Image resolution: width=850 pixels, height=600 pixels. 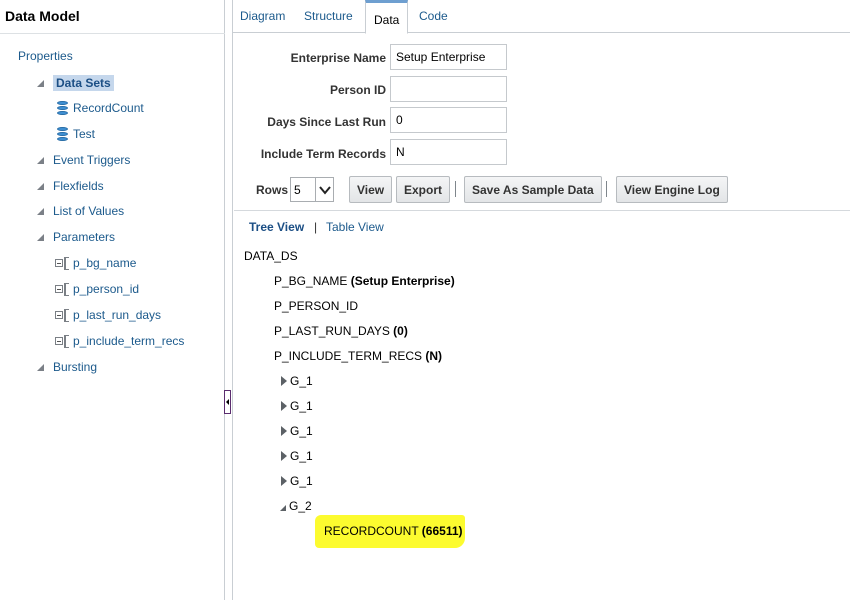 What do you see at coordinates (227, 402) in the screenshot?
I see `collapse-panel-handle` at bounding box center [227, 402].